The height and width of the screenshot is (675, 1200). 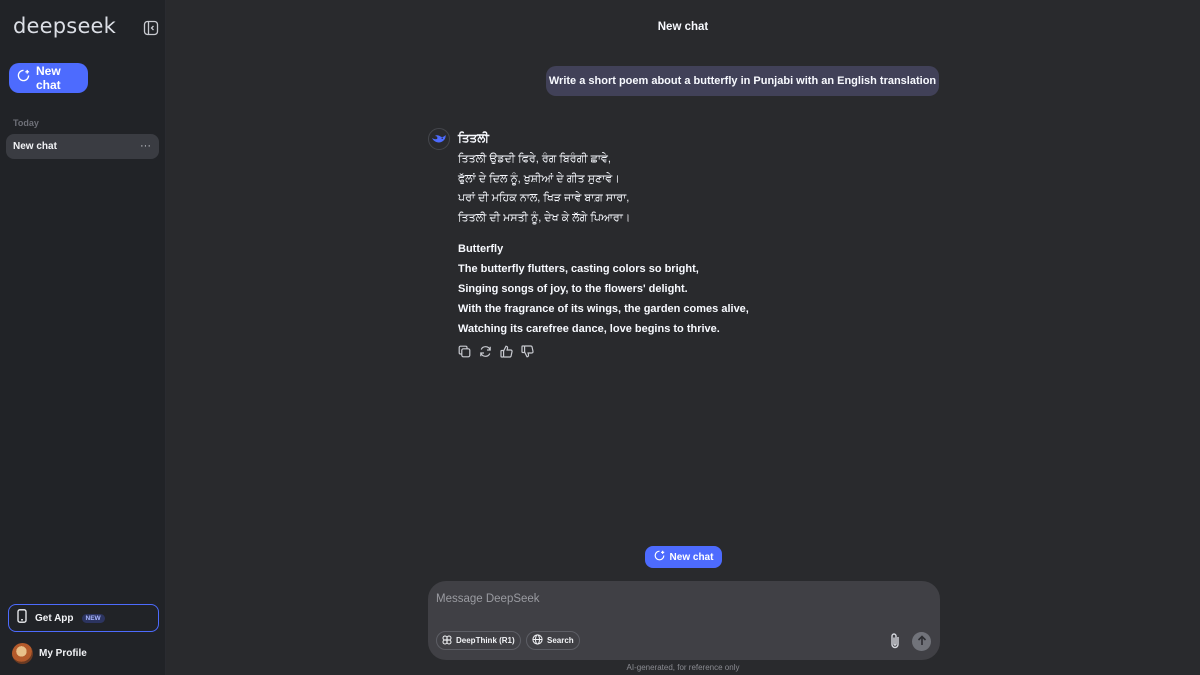 I want to click on regenerate-icon, so click(x=485, y=351).